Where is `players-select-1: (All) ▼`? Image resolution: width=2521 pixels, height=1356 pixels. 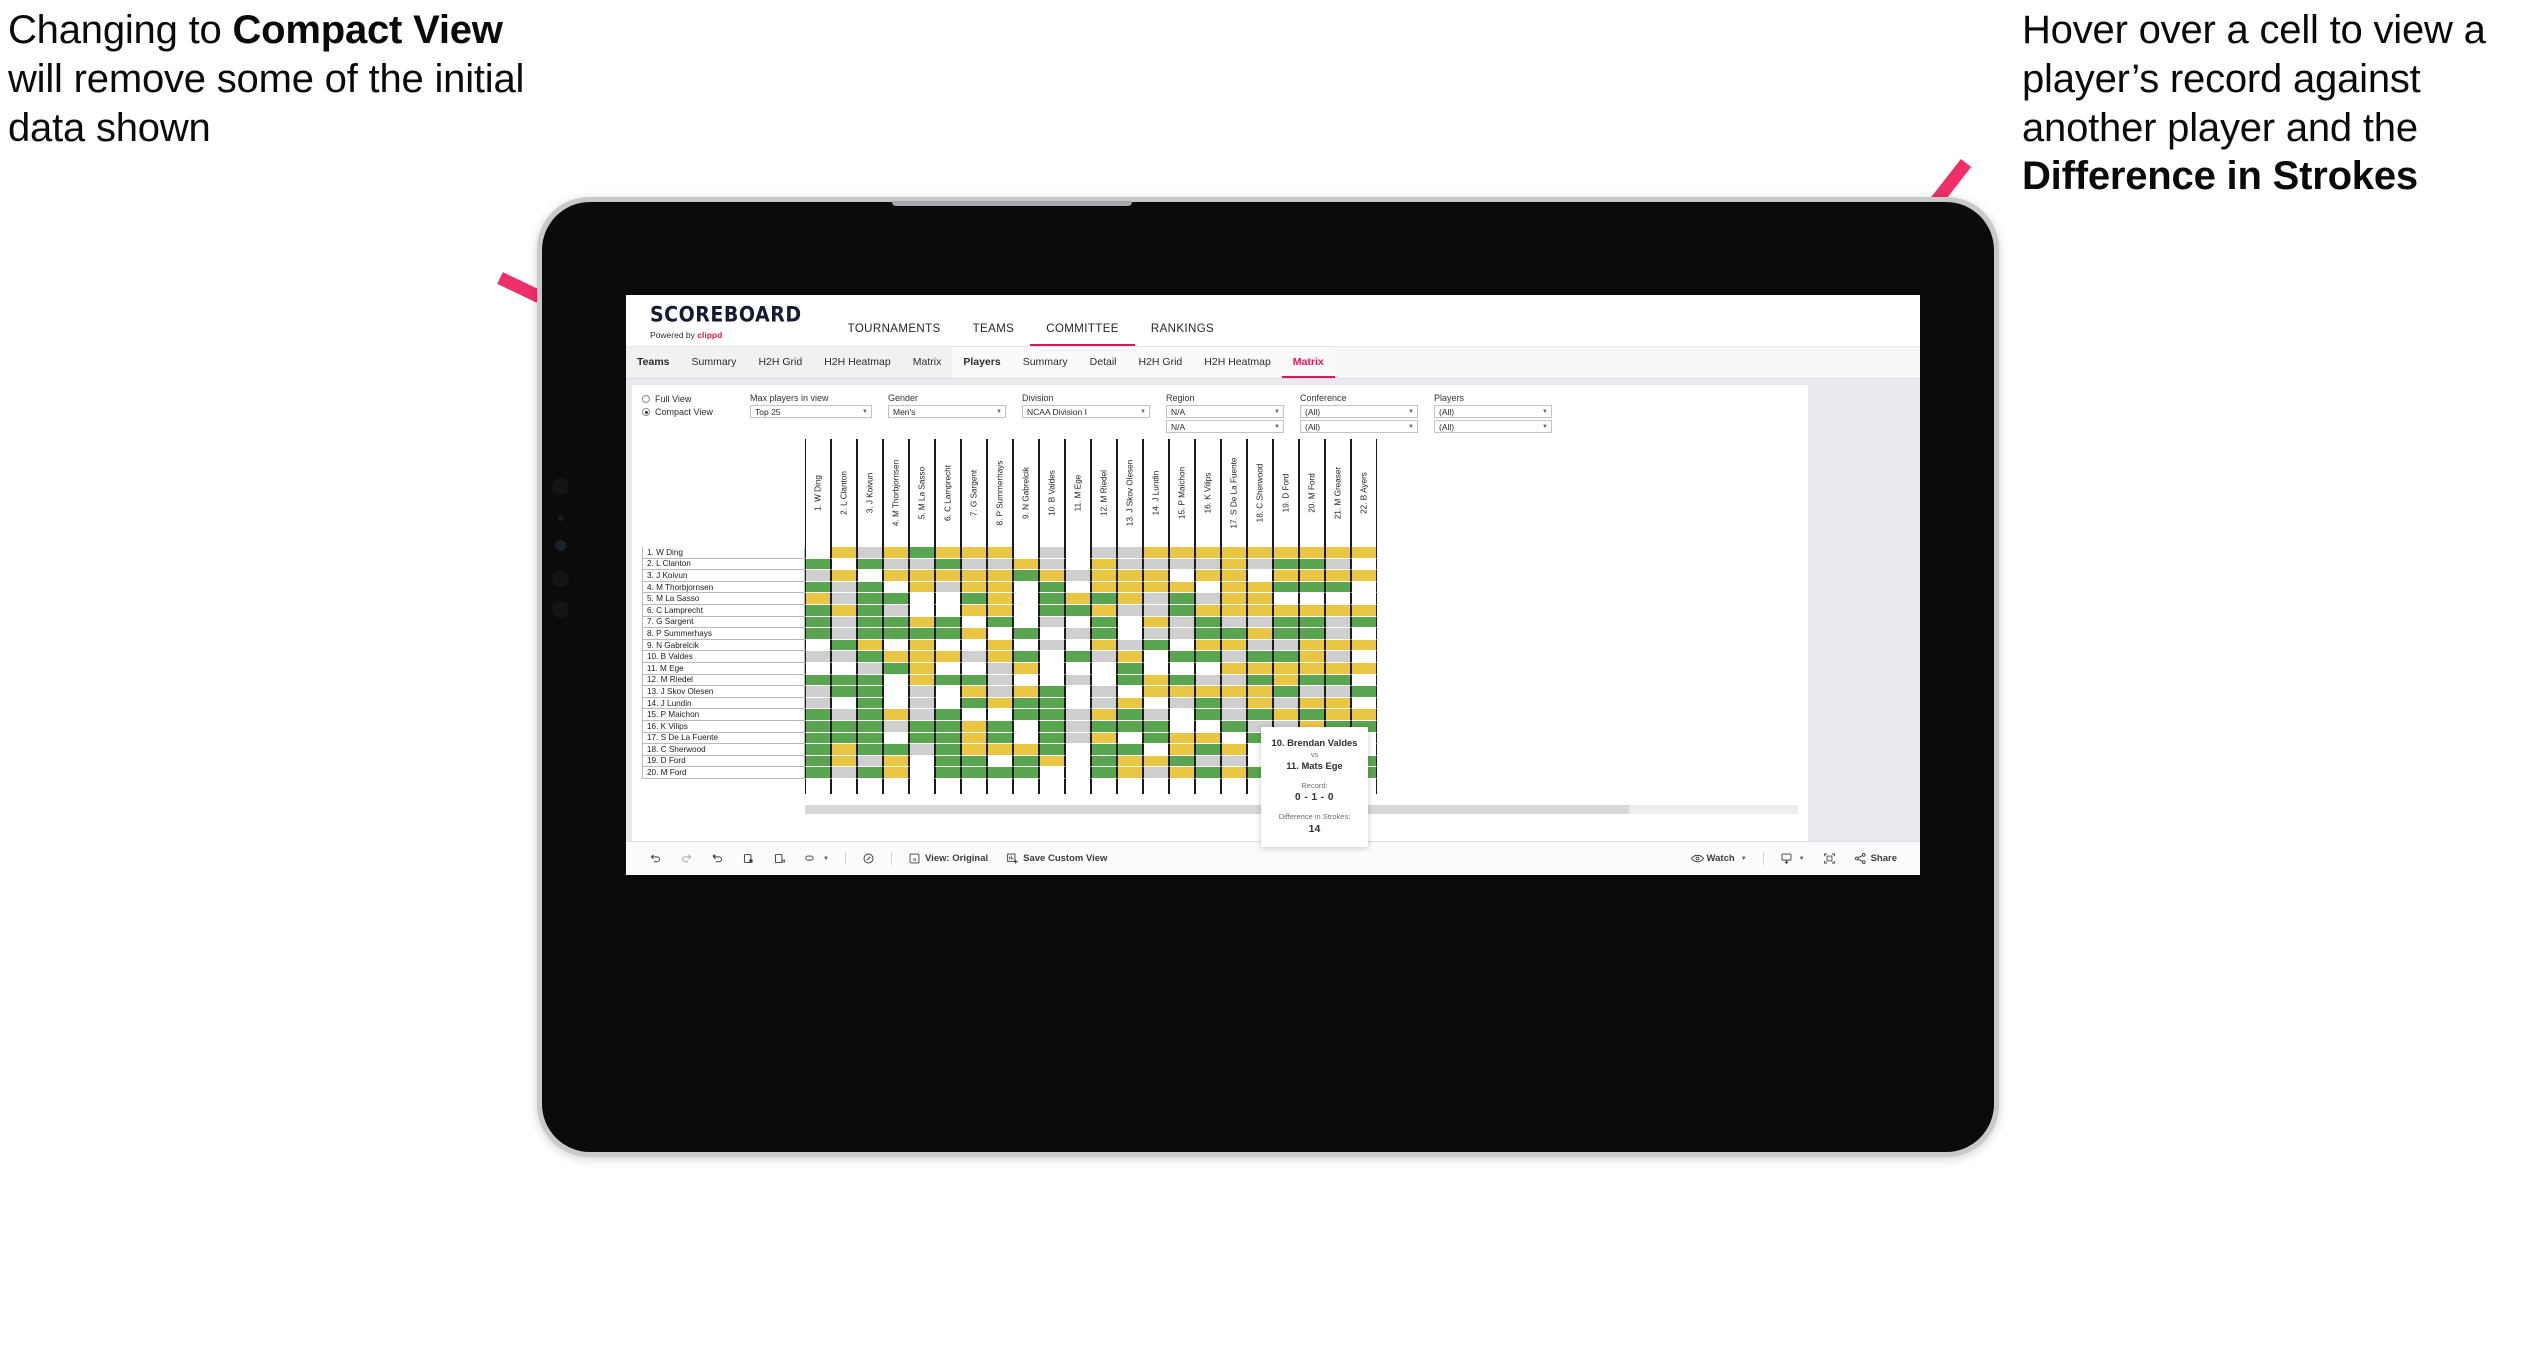 players-select-1: (All) ▼ is located at coordinates (1493, 411).